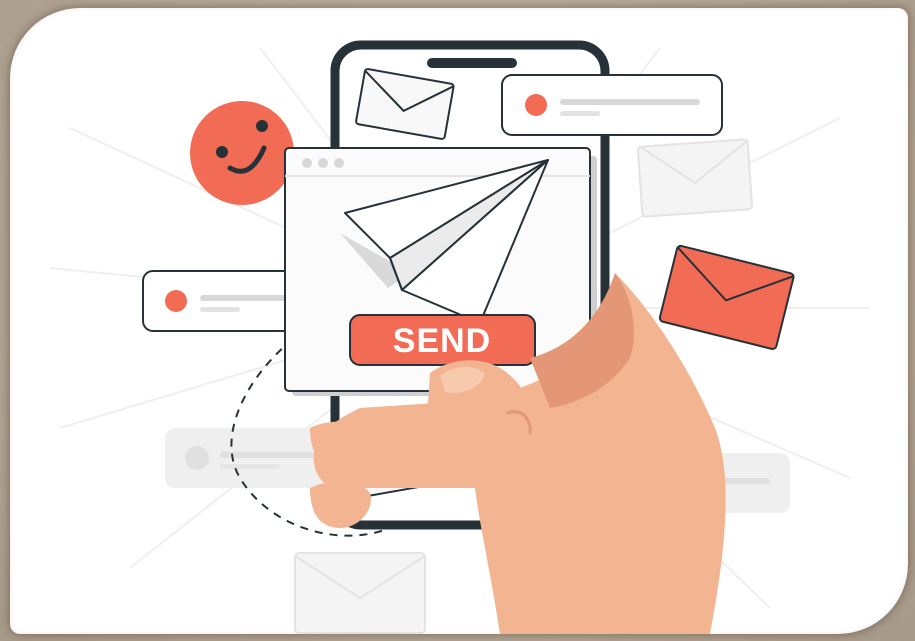 The height and width of the screenshot is (641, 915). I want to click on send-button-label: SEND, so click(442, 341).